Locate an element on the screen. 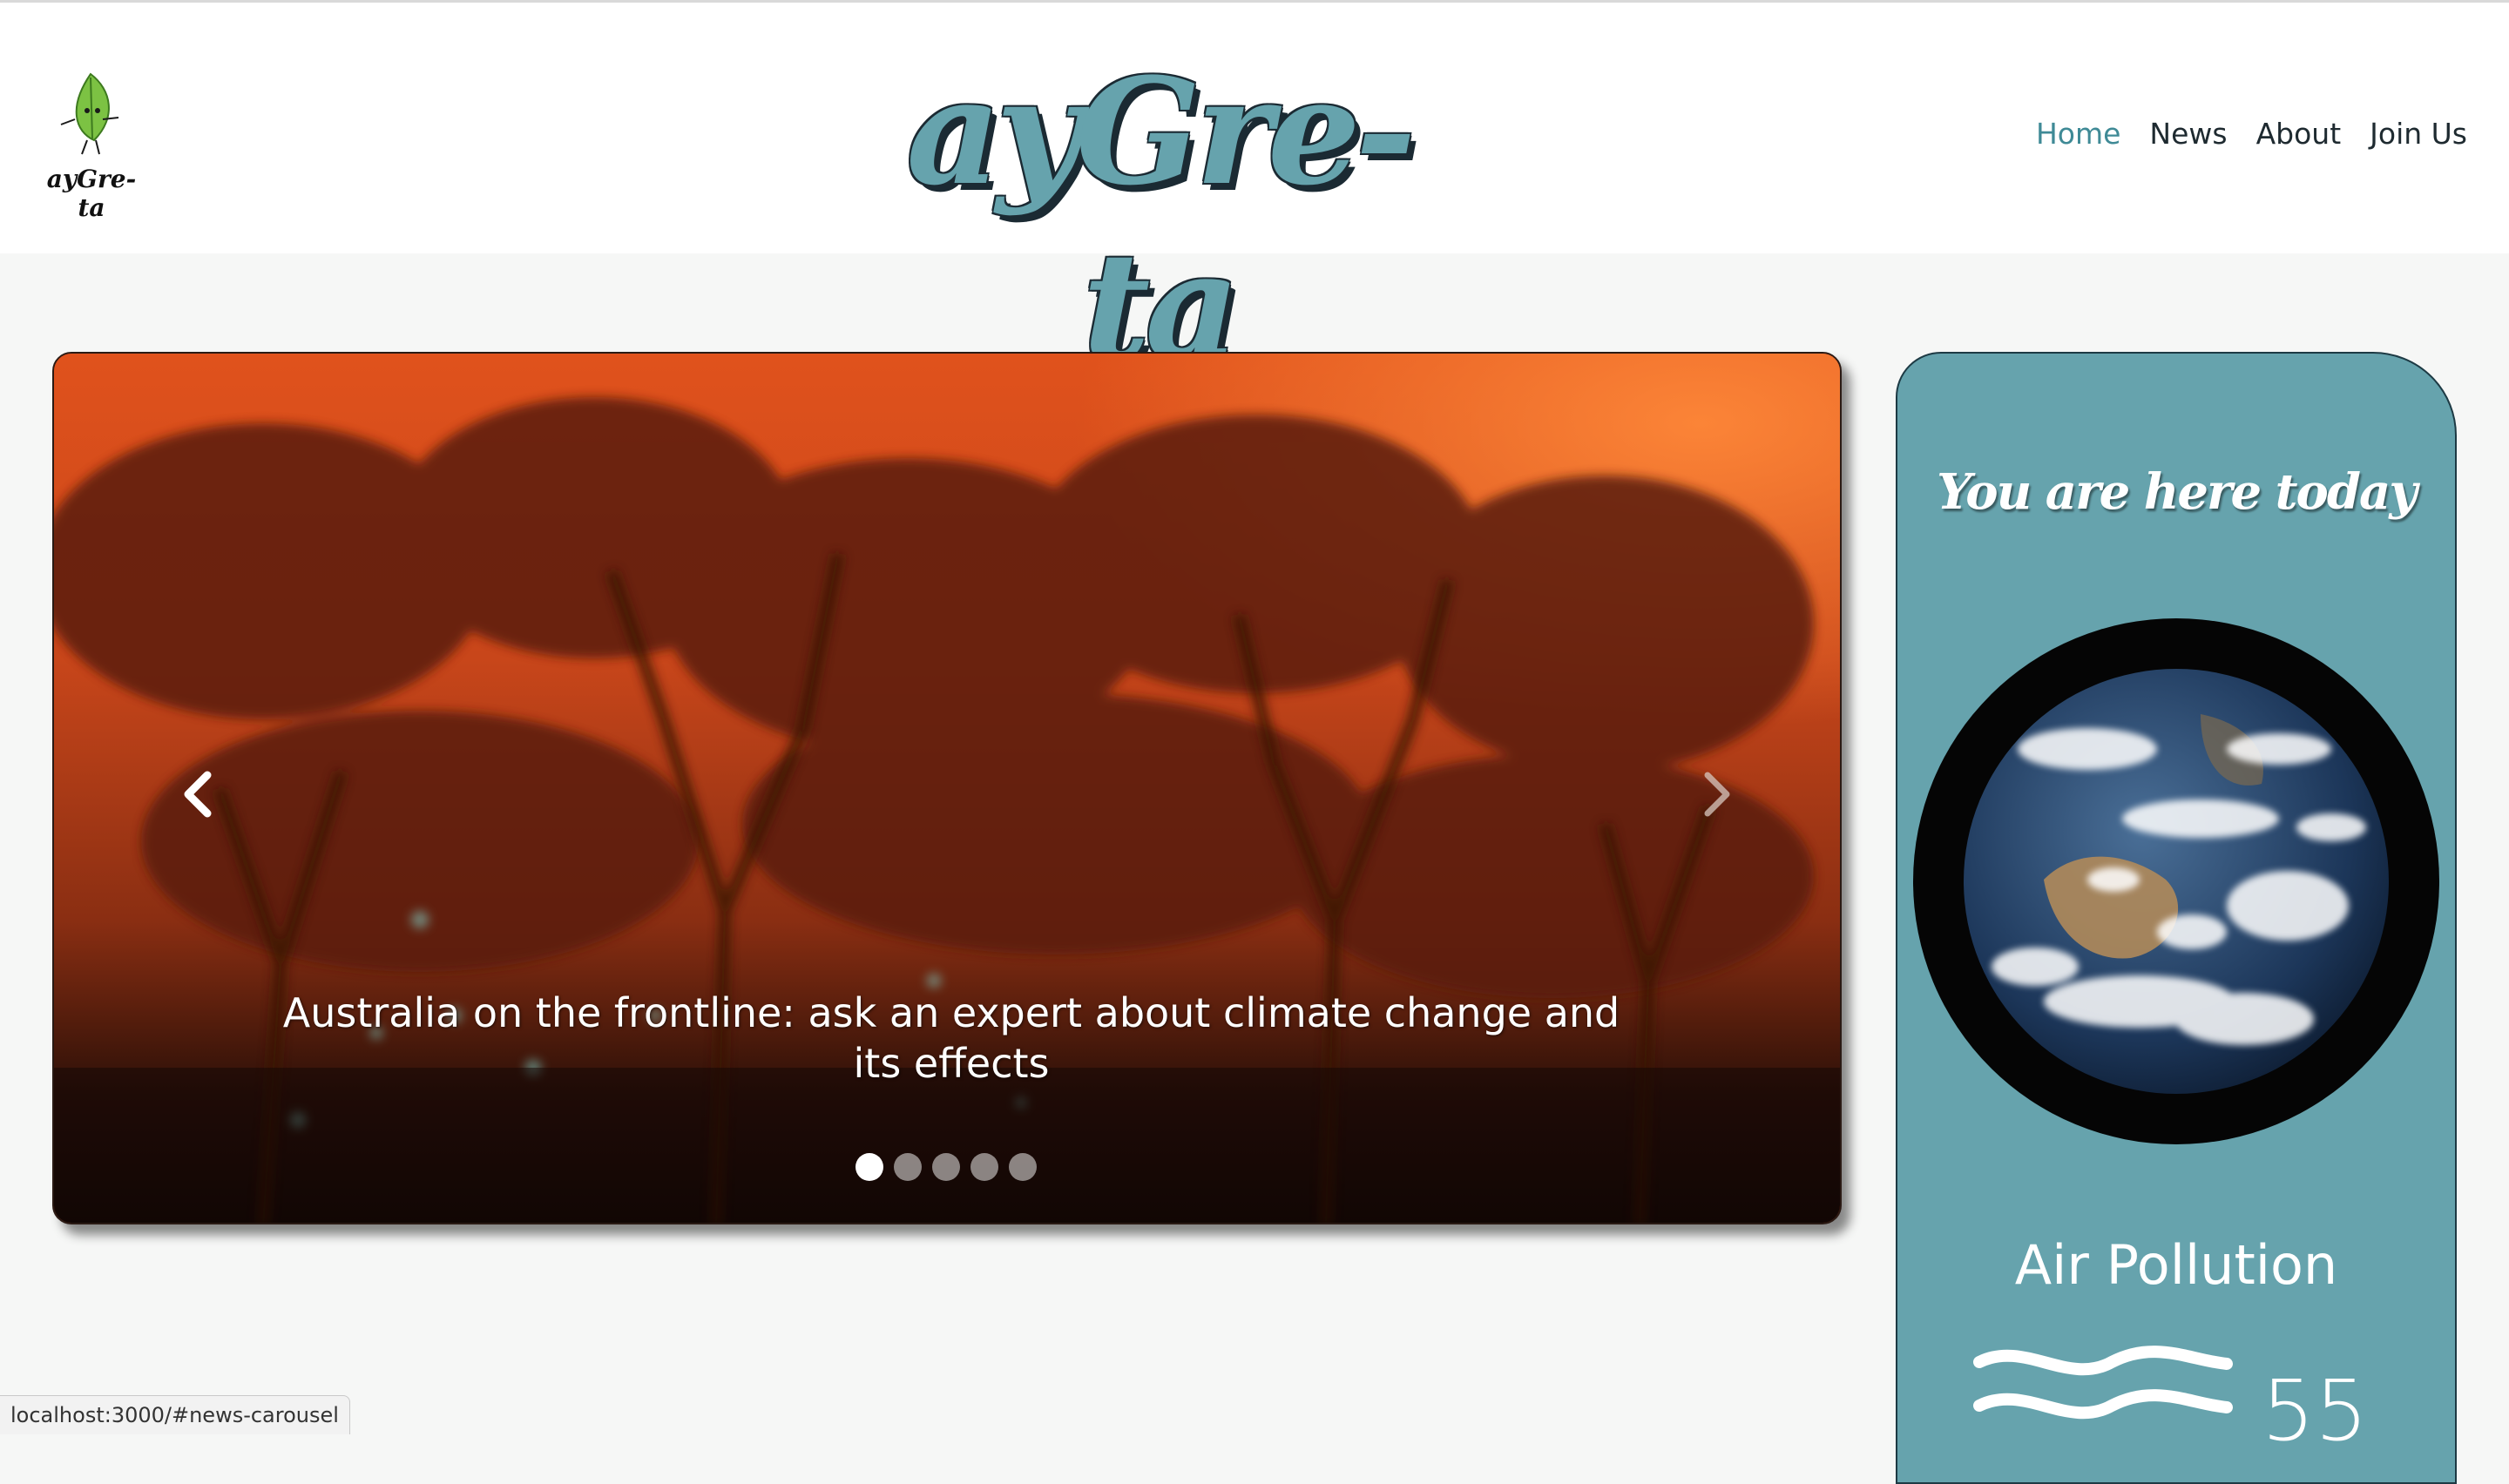  chevron-left-icon is located at coordinates (198, 794).